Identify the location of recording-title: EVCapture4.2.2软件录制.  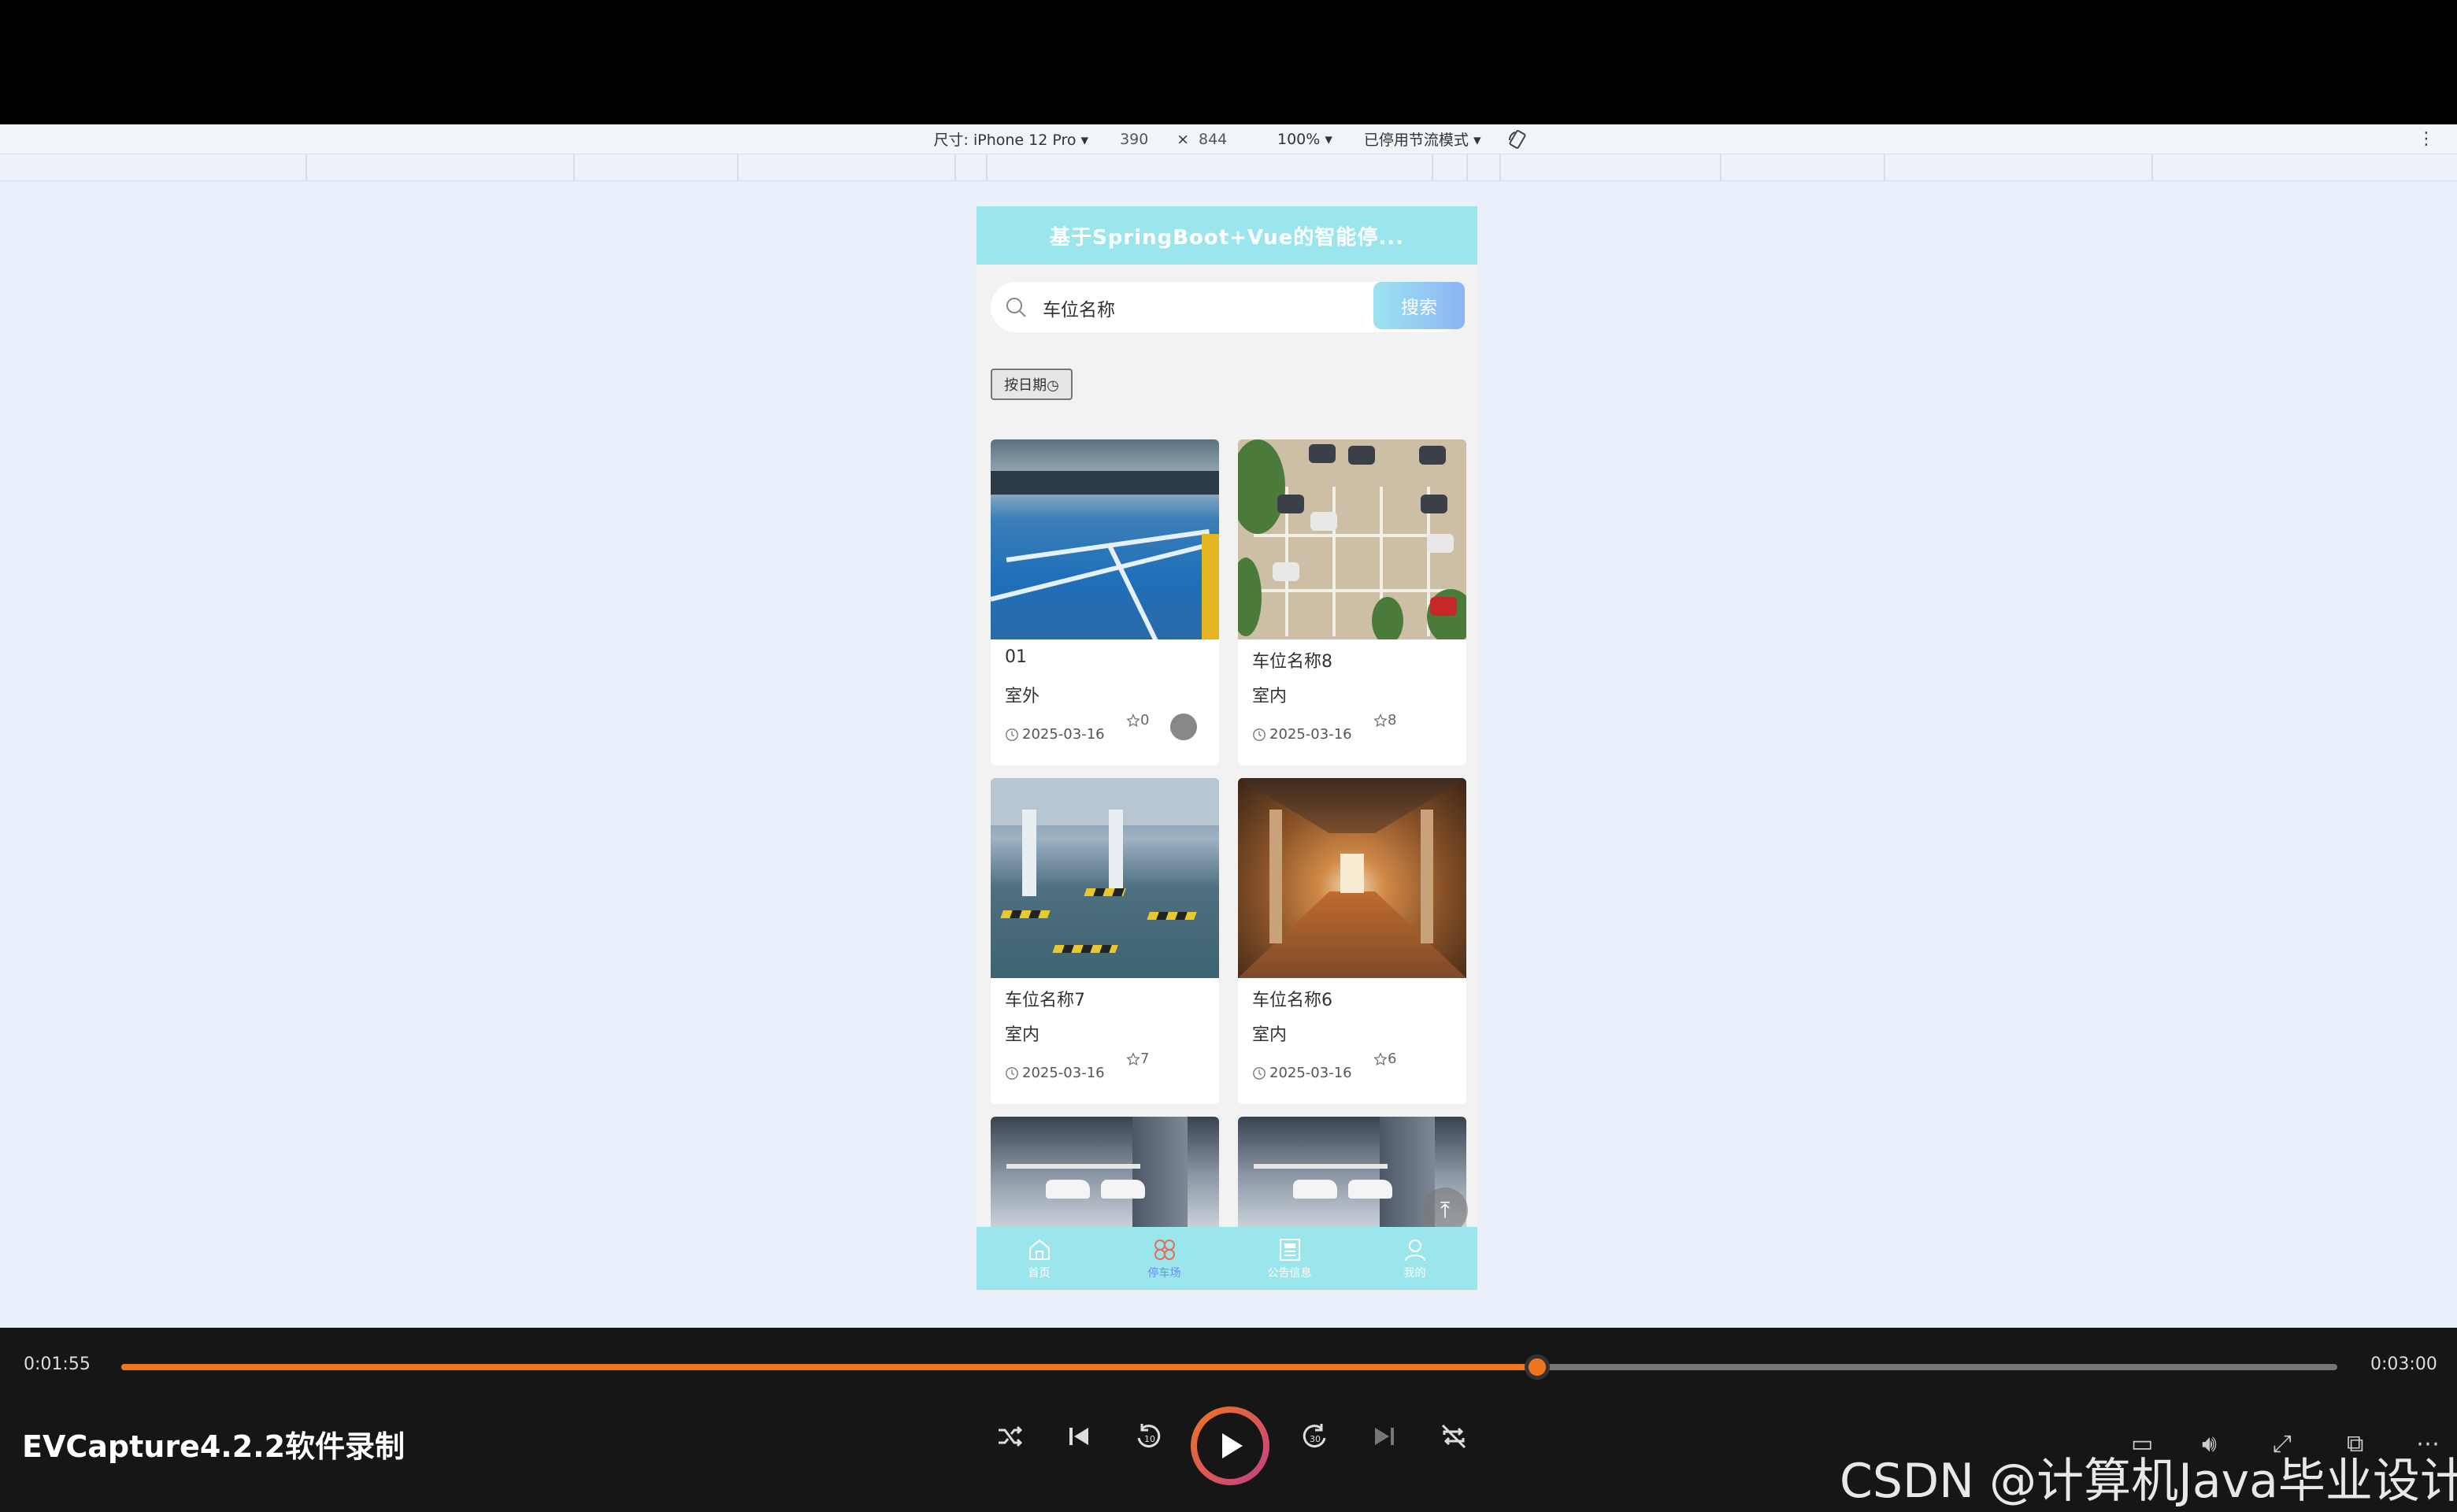
(214, 1446).